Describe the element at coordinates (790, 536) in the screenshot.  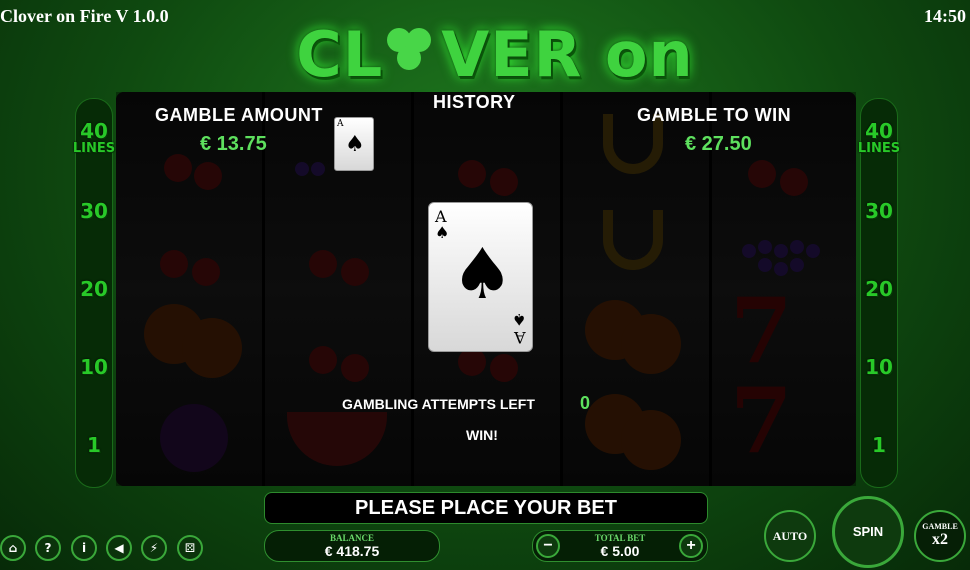
I see `auto-button: AUTO` at that location.